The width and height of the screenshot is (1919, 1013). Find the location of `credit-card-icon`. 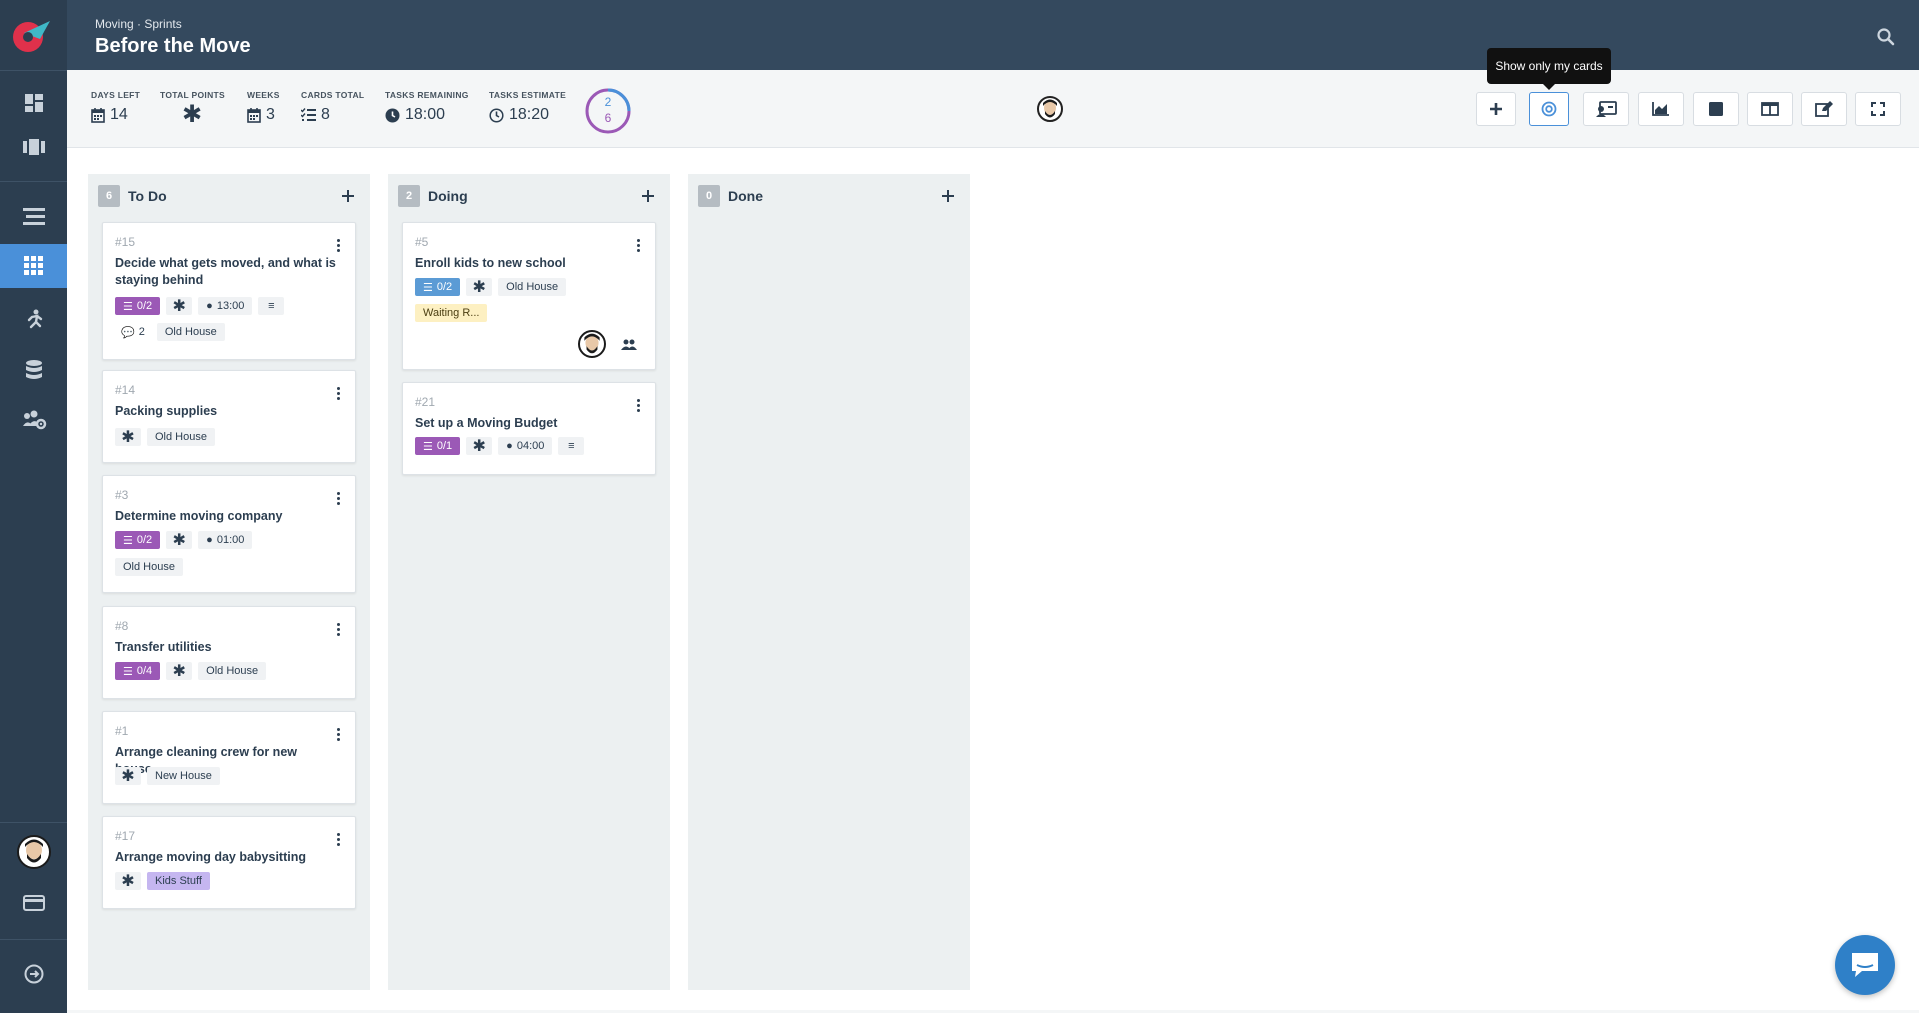

credit-card-icon is located at coordinates (33, 903).